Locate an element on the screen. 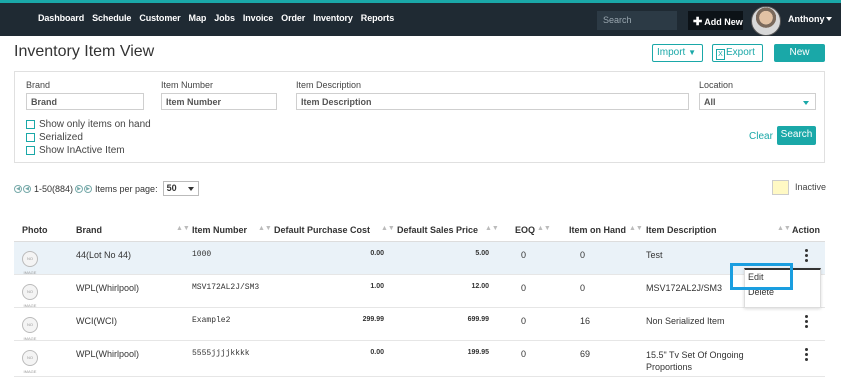  cell-on-hand: 0 is located at coordinates (583, 255).